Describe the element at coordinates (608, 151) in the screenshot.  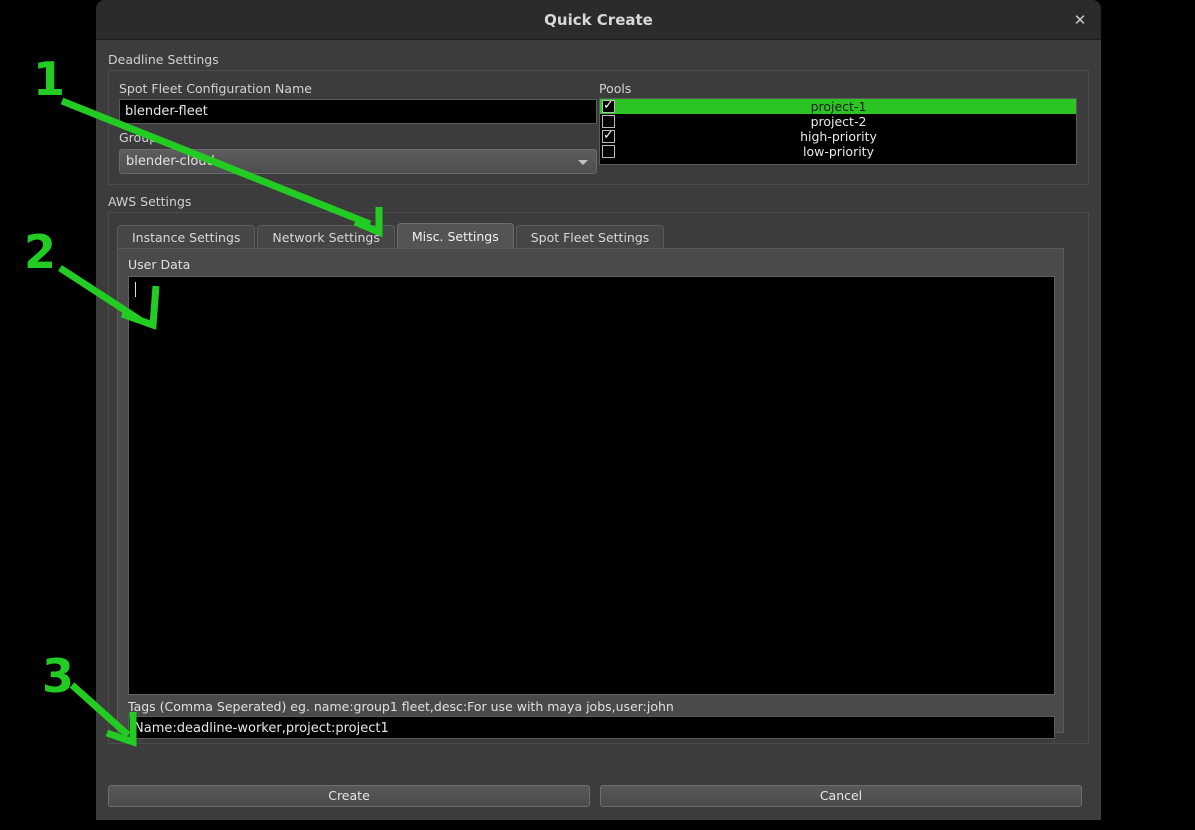
I see `checkbox-unchecked-icon` at that location.